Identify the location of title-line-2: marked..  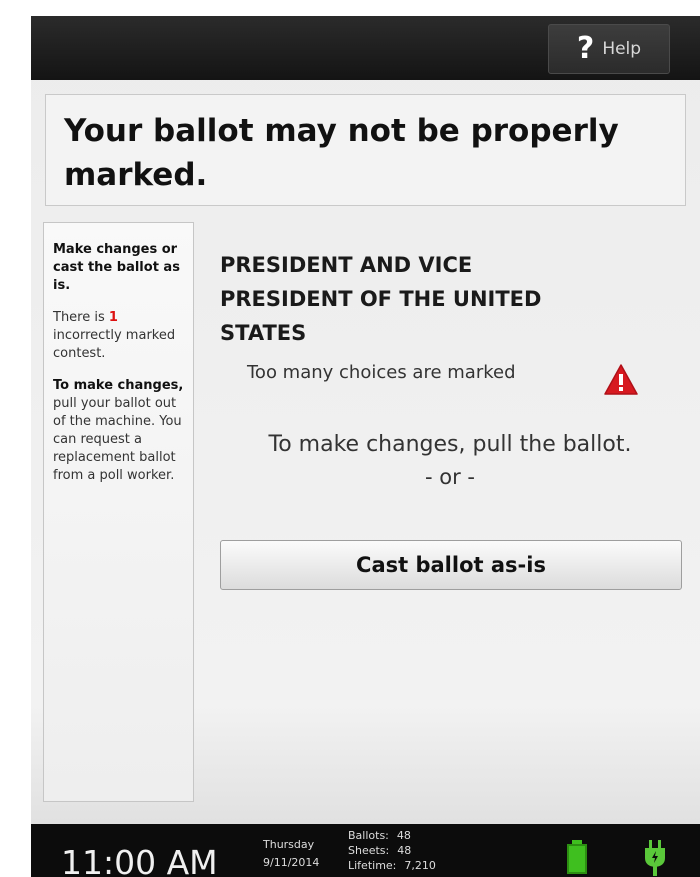
(136, 175).